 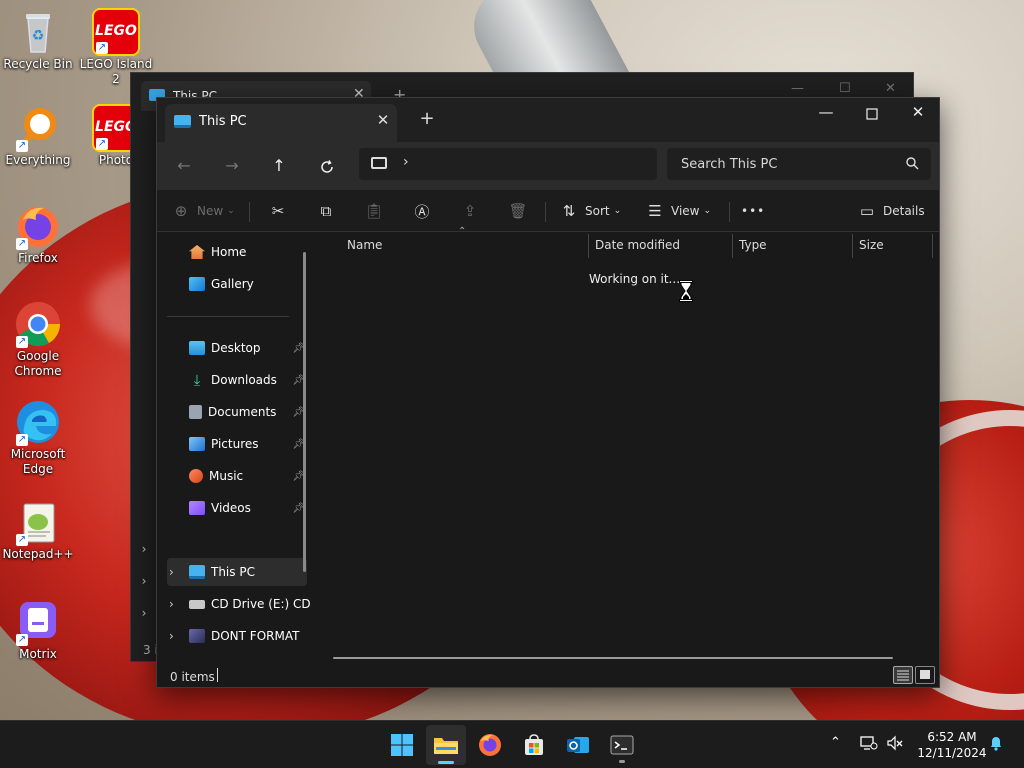 I want to click on notification-bell-icon, so click(x=996, y=745).